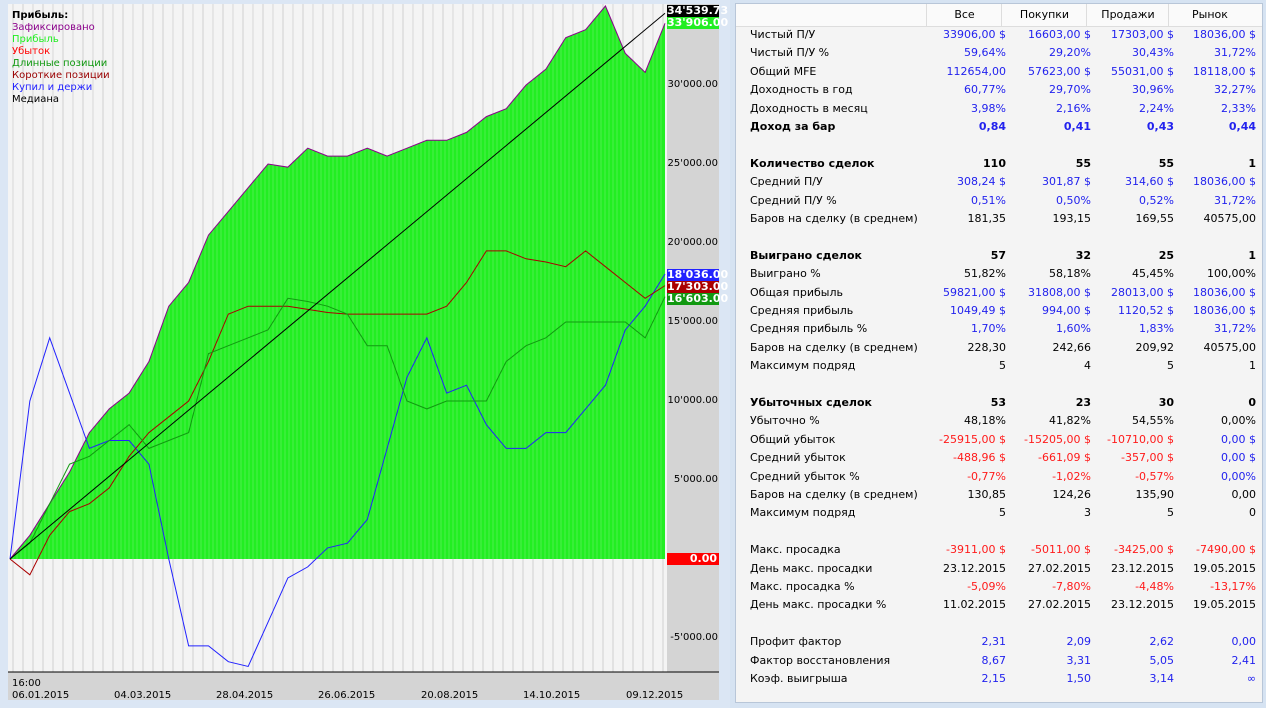 Image resolution: width=1266 pixels, height=708 pixels. I want to click on legend-item: Короткие позиции, so click(61, 75).